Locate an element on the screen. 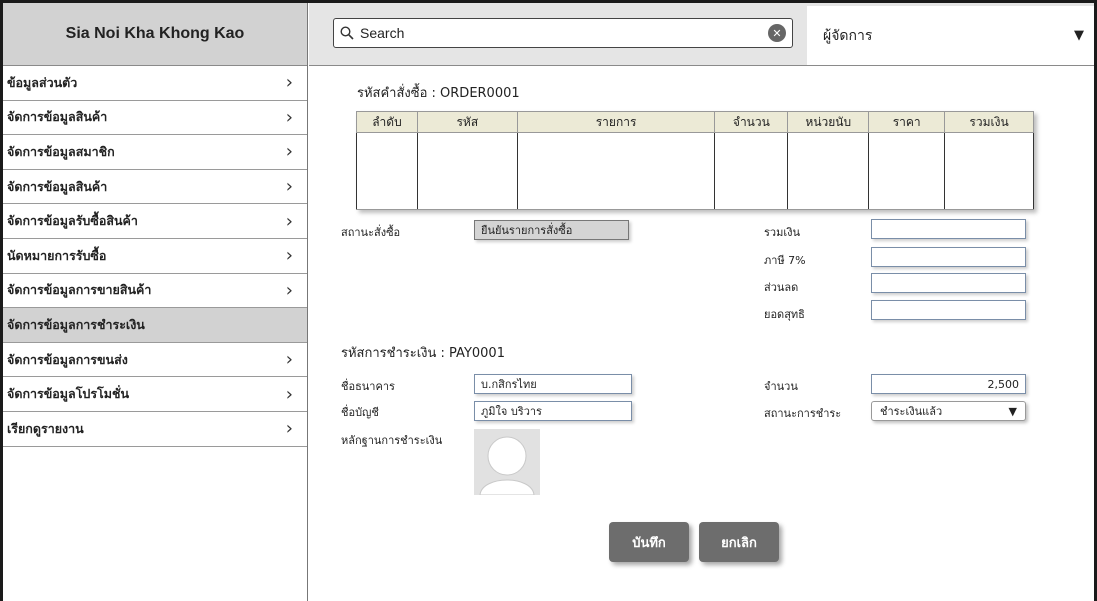 Image resolution: width=1097 pixels, height=601 pixels. sidebar-item-label: ข้อมูลส่วนตัว is located at coordinates (42, 82).